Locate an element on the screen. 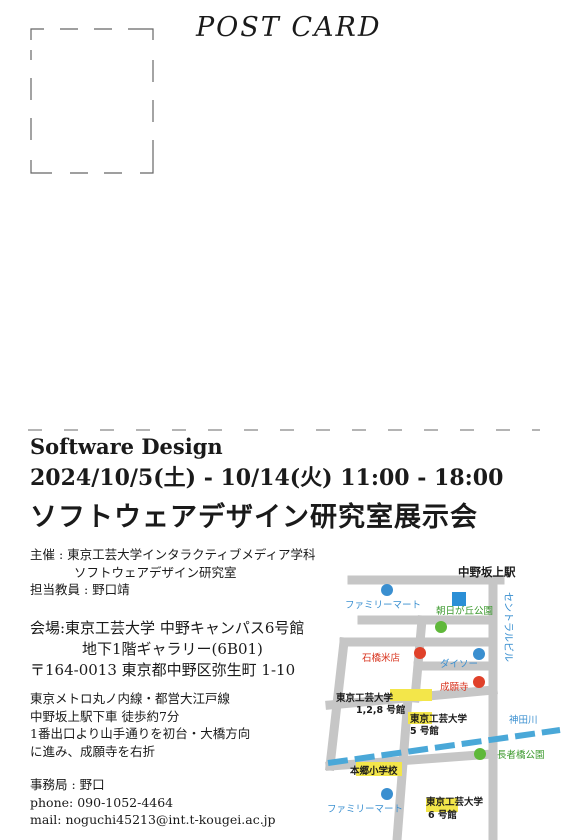 The width and height of the screenshot is (566, 840). building-6-label: 東京工芸大学 is located at coordinates (454, 802).